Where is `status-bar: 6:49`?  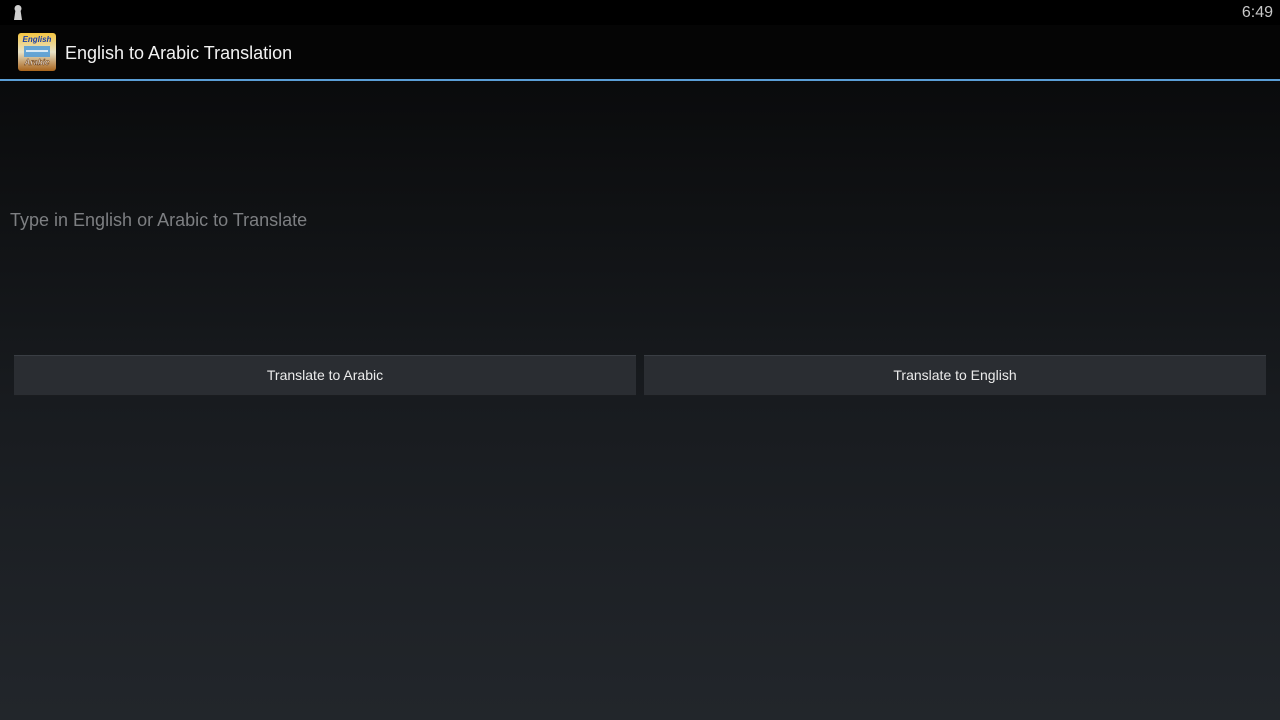 status-bar: 6:49 is located at coordinates (640, 12).